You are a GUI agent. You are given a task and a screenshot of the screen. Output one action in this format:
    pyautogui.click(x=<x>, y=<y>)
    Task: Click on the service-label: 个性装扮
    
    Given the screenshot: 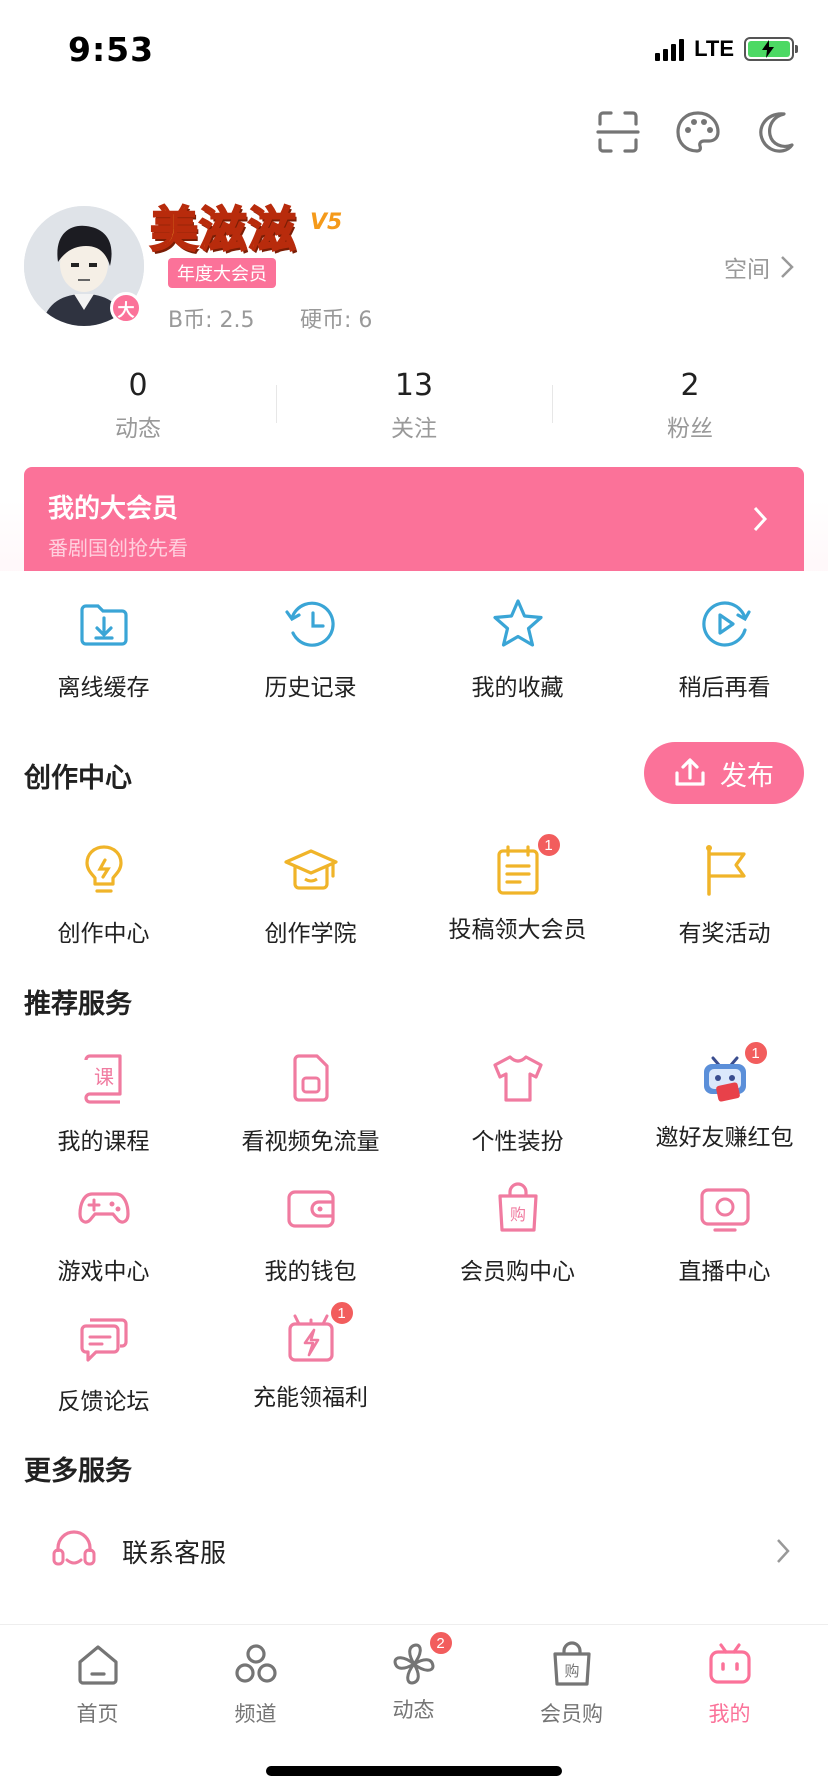 What is the action you would take?
    pyautogui.click(x=517, y=1142)
    